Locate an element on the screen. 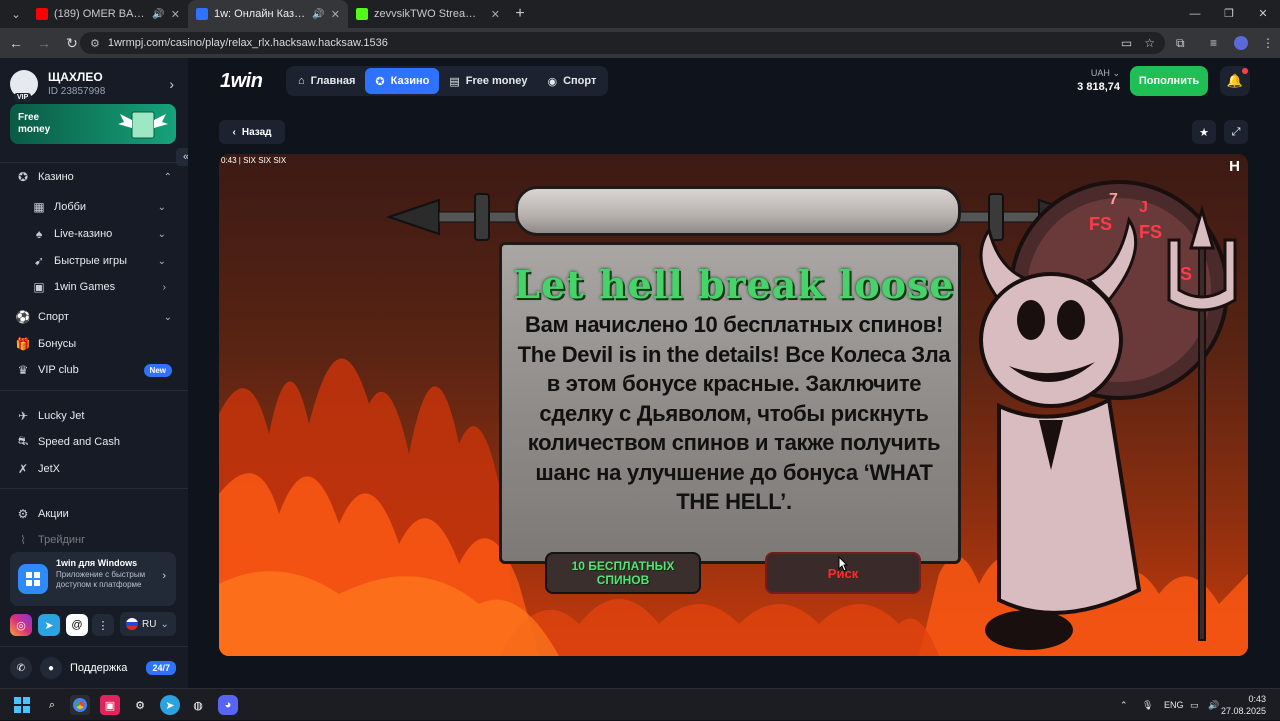 The height and width of the screenshot is (721, 1280). system-clock: 0:43 27.08.2025 is located at coordinates (1243, 705).